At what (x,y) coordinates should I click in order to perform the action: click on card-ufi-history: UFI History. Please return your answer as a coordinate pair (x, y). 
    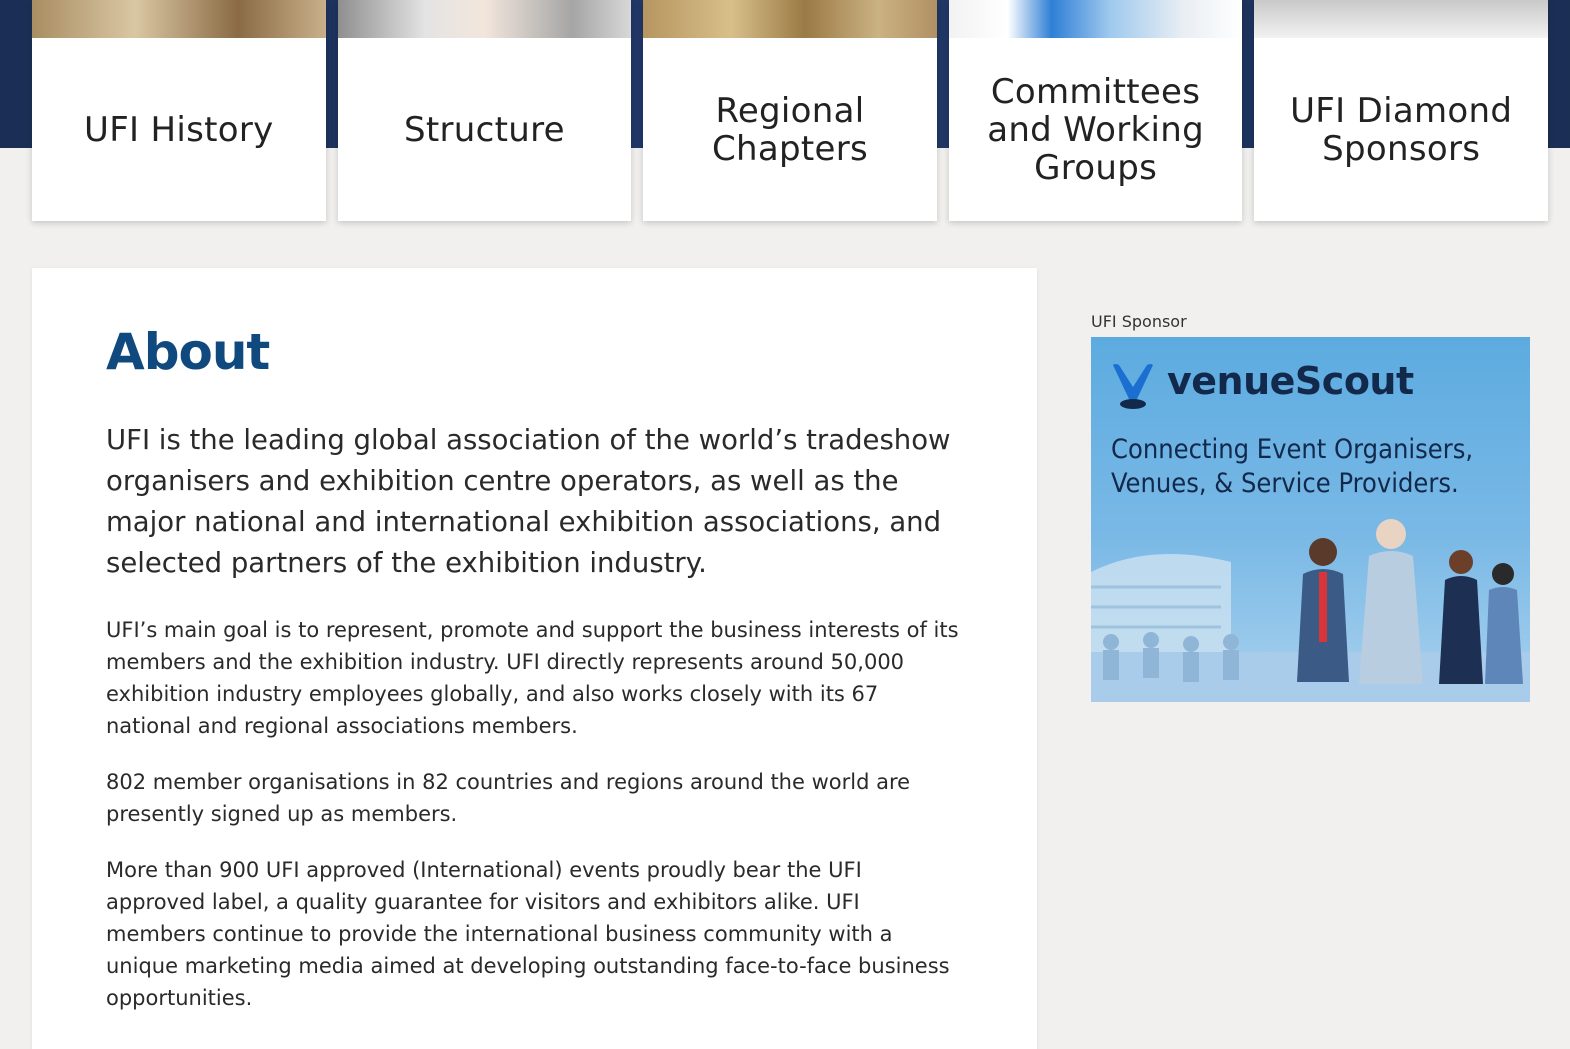
    Looking at the image, I should click on (179, 110).